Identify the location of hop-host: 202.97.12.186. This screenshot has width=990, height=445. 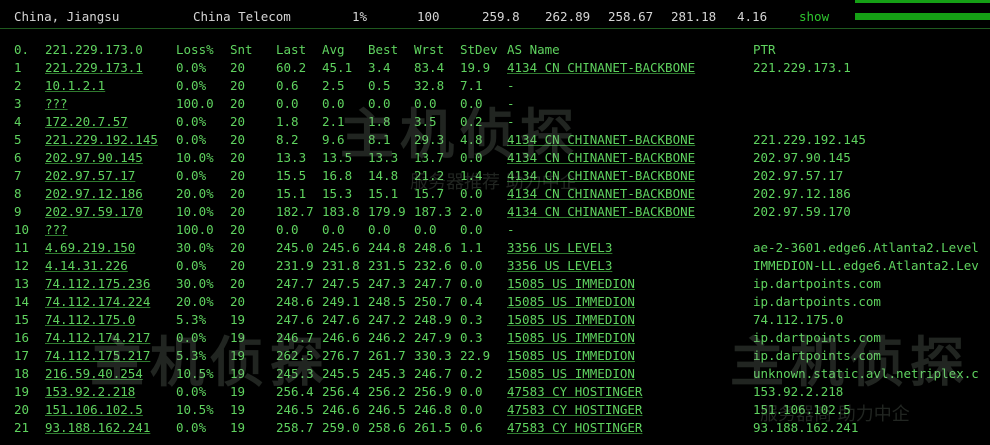
(94, 194).